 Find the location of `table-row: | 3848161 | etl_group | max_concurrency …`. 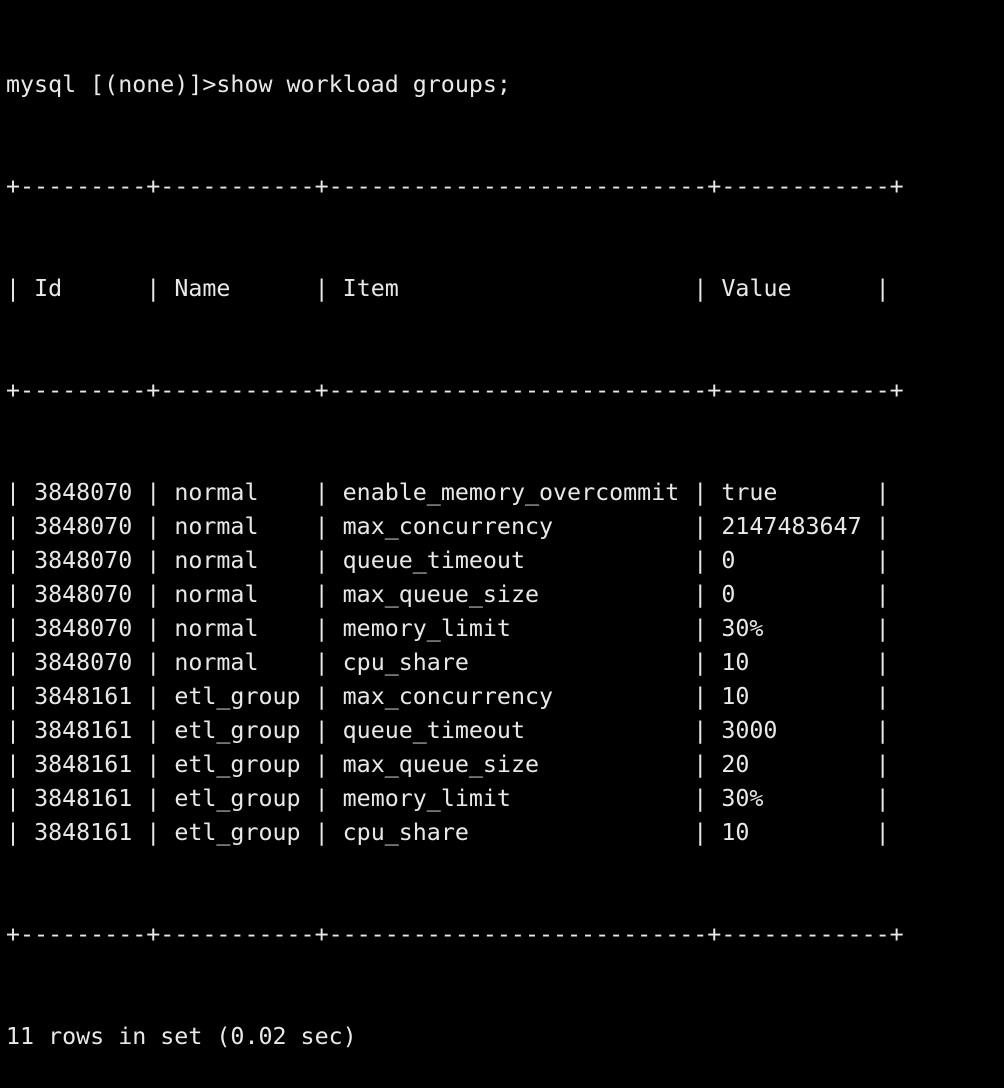

table-row: | 3848161 | etl_group | max_concurrency … is located at coordinates (448, 696).